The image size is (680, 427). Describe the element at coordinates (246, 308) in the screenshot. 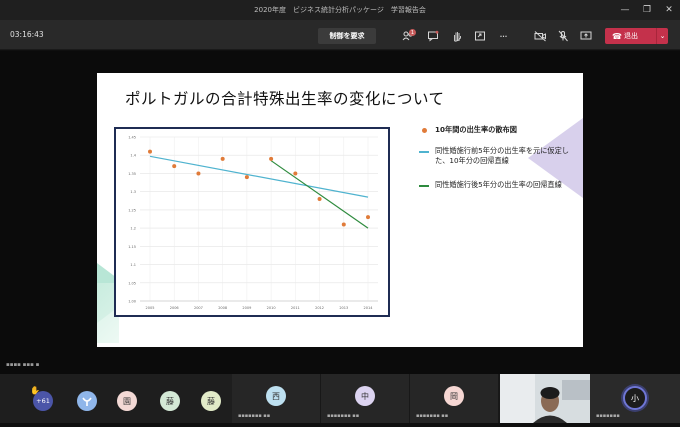

I see `x-tick-label: 2009` at that location.